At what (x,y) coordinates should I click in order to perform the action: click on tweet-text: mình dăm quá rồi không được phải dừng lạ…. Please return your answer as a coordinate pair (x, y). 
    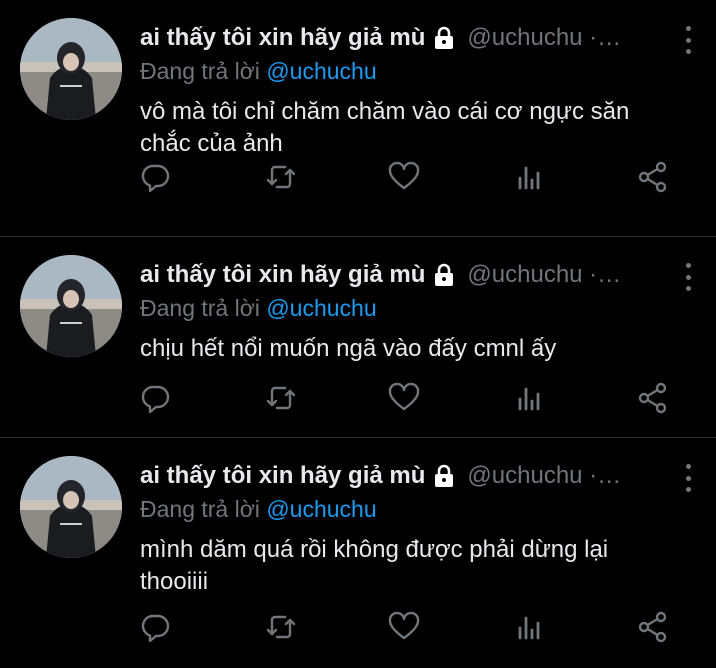
    Looking at the image, I should click on (374, 565).